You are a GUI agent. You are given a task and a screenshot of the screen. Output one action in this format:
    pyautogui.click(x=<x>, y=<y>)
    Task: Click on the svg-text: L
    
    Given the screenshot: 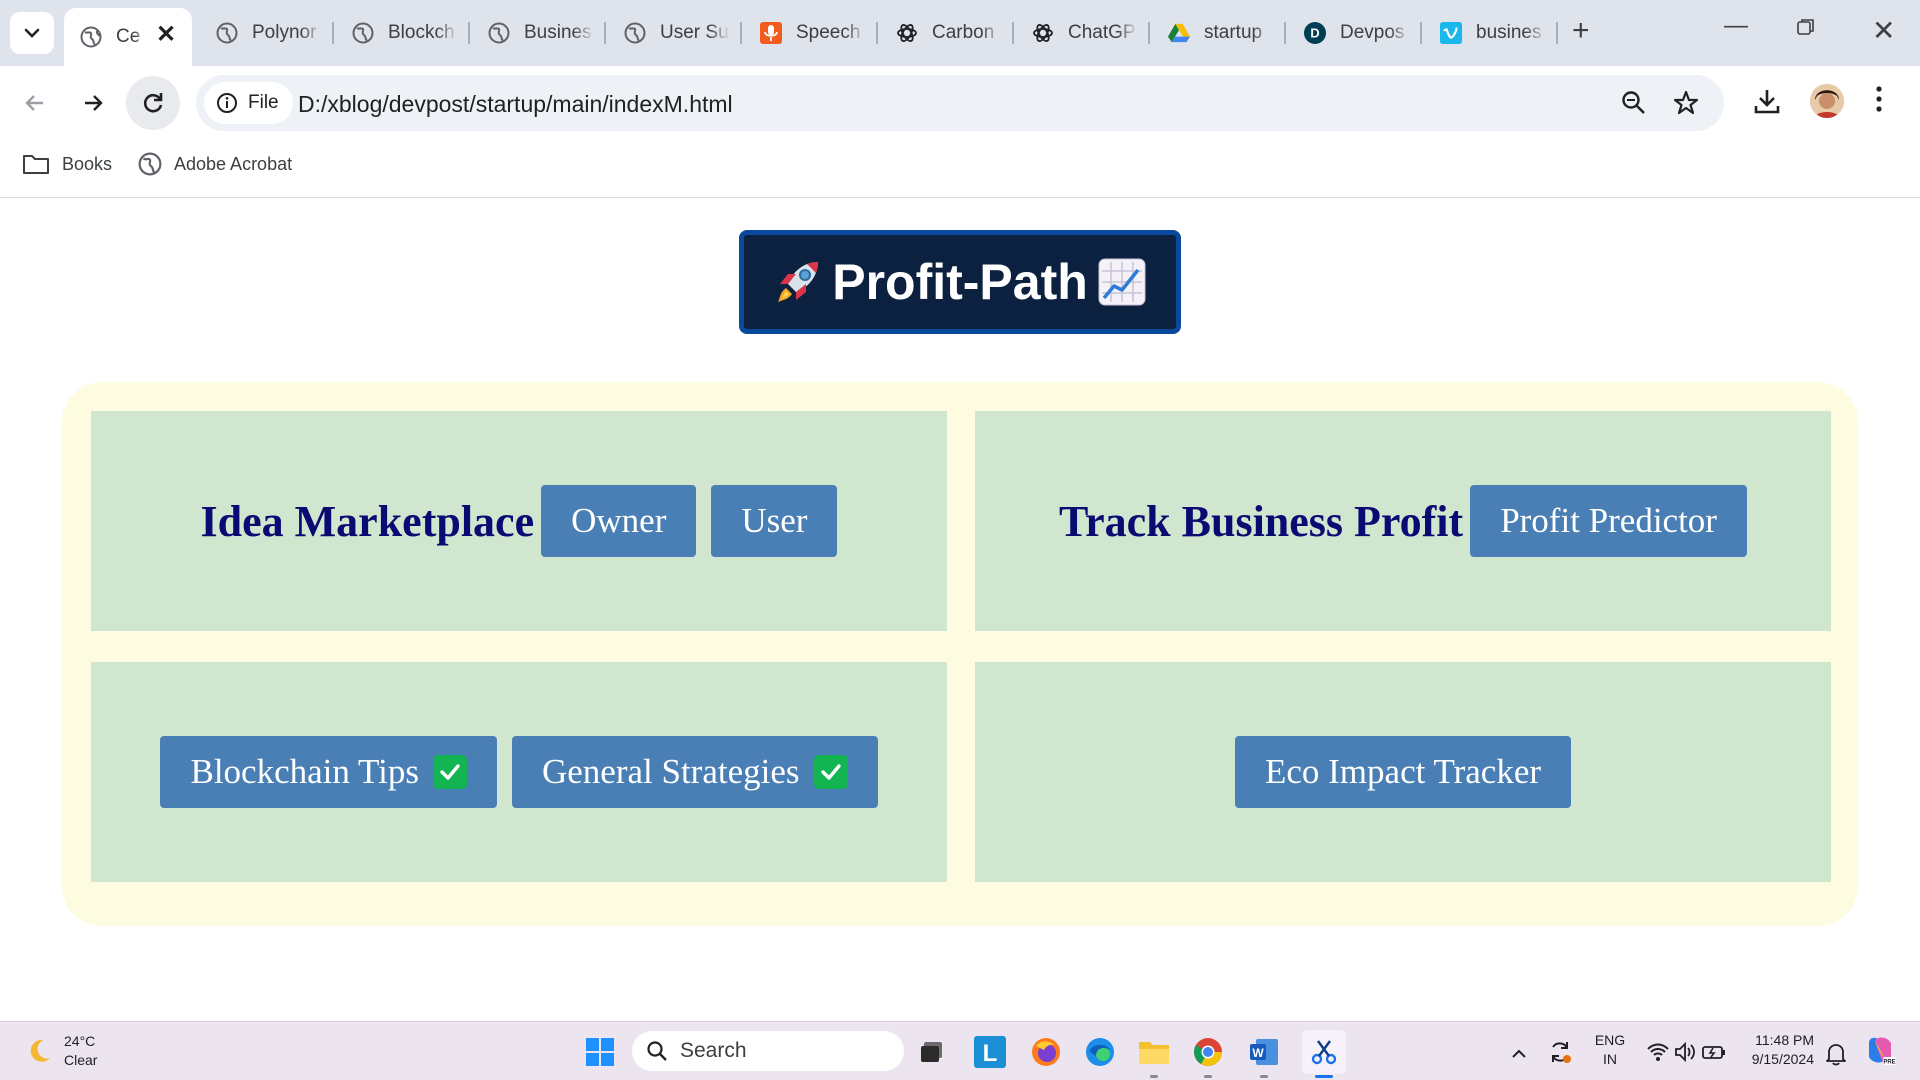 What is the action you would take?
    pyautogui.click(x=990, y=1053)
    